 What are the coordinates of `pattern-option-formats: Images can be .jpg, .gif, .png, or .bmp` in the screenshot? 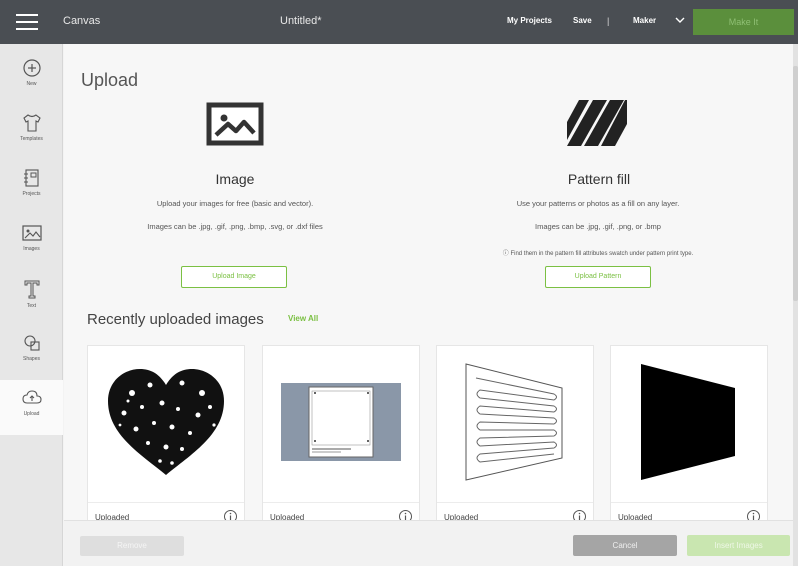 It's located at (598, 226).